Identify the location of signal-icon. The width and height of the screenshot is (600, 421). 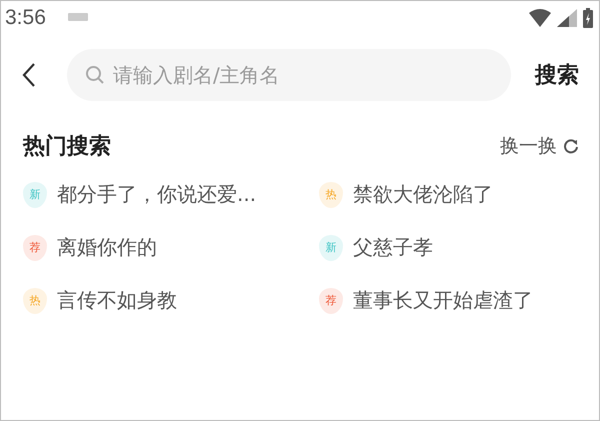
(567, 18).